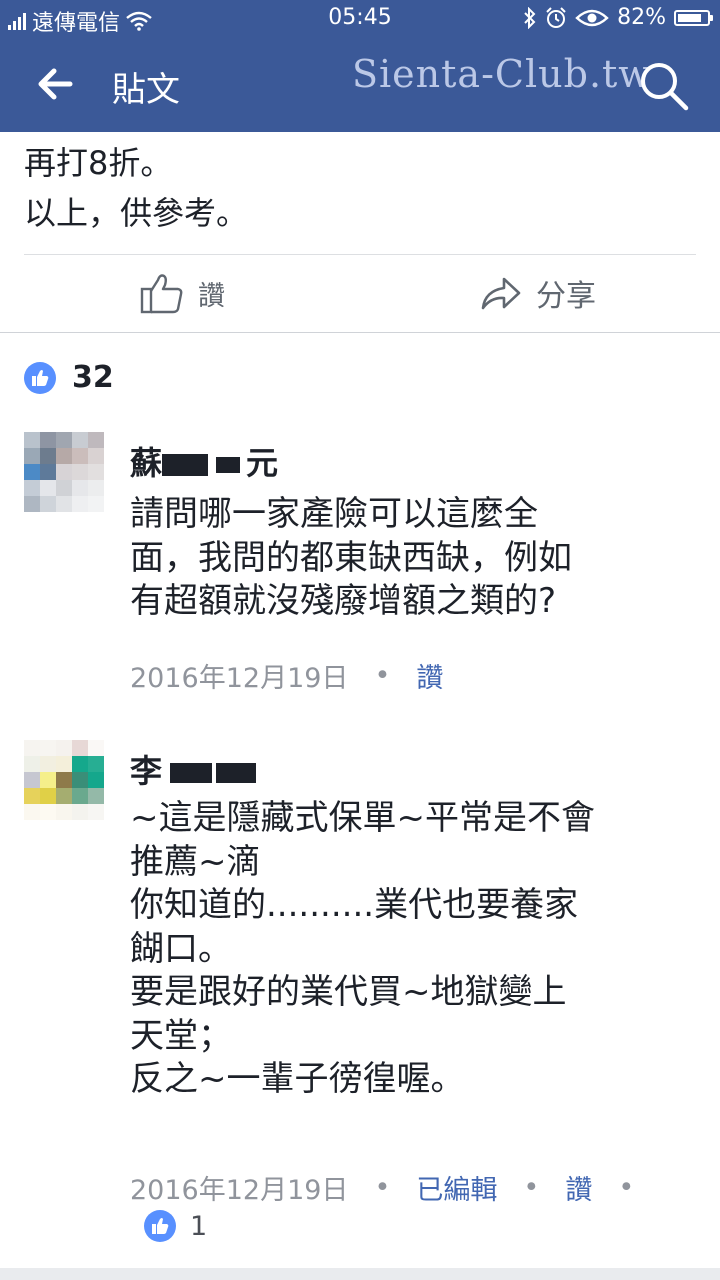 Image resolution: width=720 pixels, height=1280 pixels. I want to click on back-button, so click(56, 84).